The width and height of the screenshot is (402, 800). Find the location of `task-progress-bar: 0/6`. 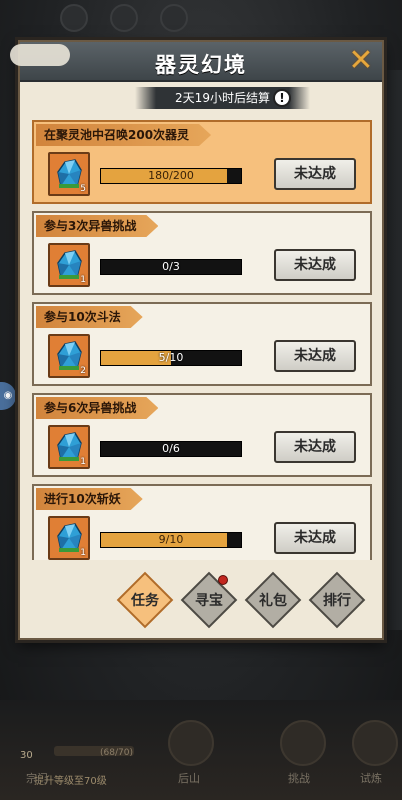

task-progress-bar: 0/6 is located at coordinates (171, 449).